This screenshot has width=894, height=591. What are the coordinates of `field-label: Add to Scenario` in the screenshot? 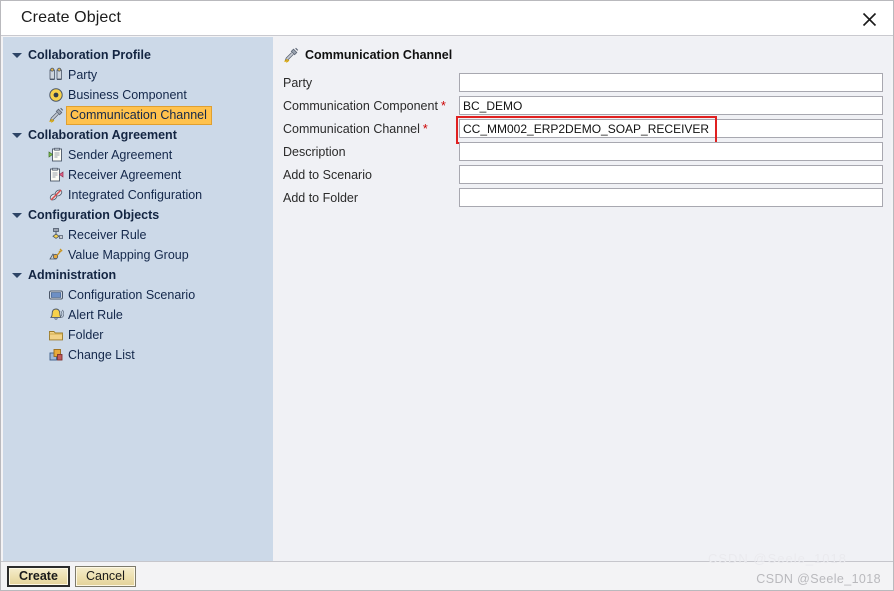 It's located at (327, 175).